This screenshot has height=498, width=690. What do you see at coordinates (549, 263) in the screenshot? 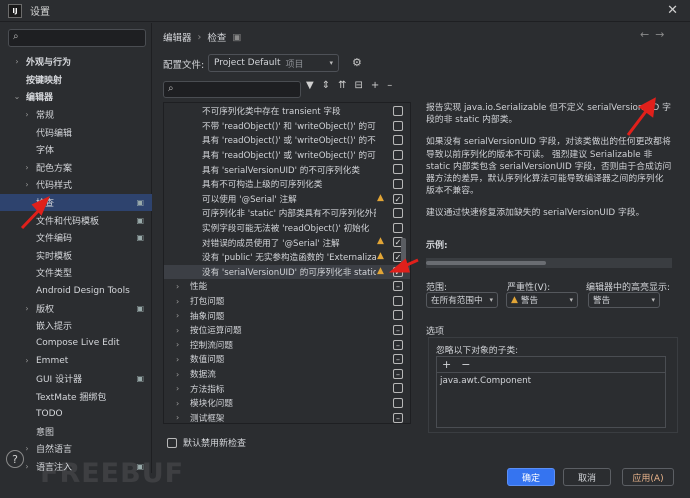
I see `example-scrollbar` at bounding box center [549, 263].